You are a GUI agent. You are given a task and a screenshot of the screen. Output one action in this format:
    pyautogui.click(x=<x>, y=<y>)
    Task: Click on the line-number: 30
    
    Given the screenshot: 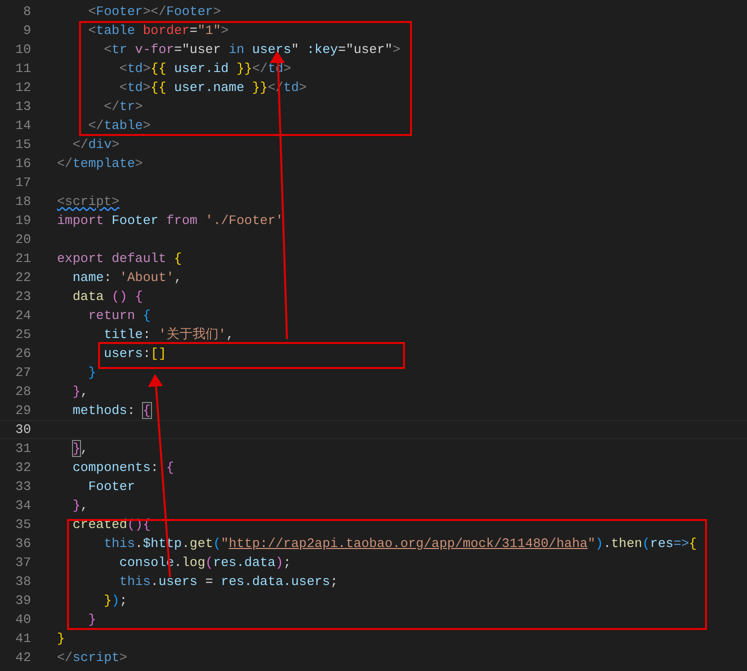 What is the action you would take?
    pyautogui.click(x=22, y=430)
    